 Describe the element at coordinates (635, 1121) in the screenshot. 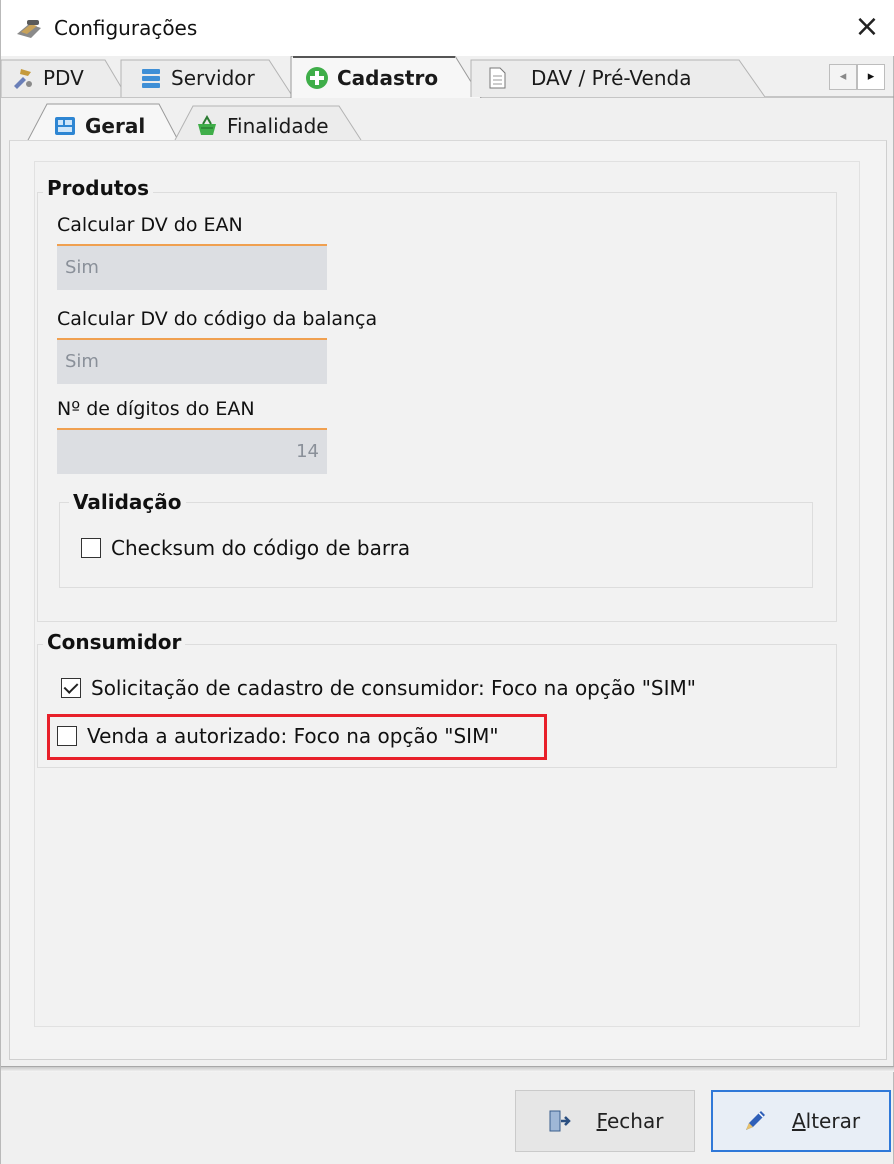

I see `fechar-label: echar` at that location.